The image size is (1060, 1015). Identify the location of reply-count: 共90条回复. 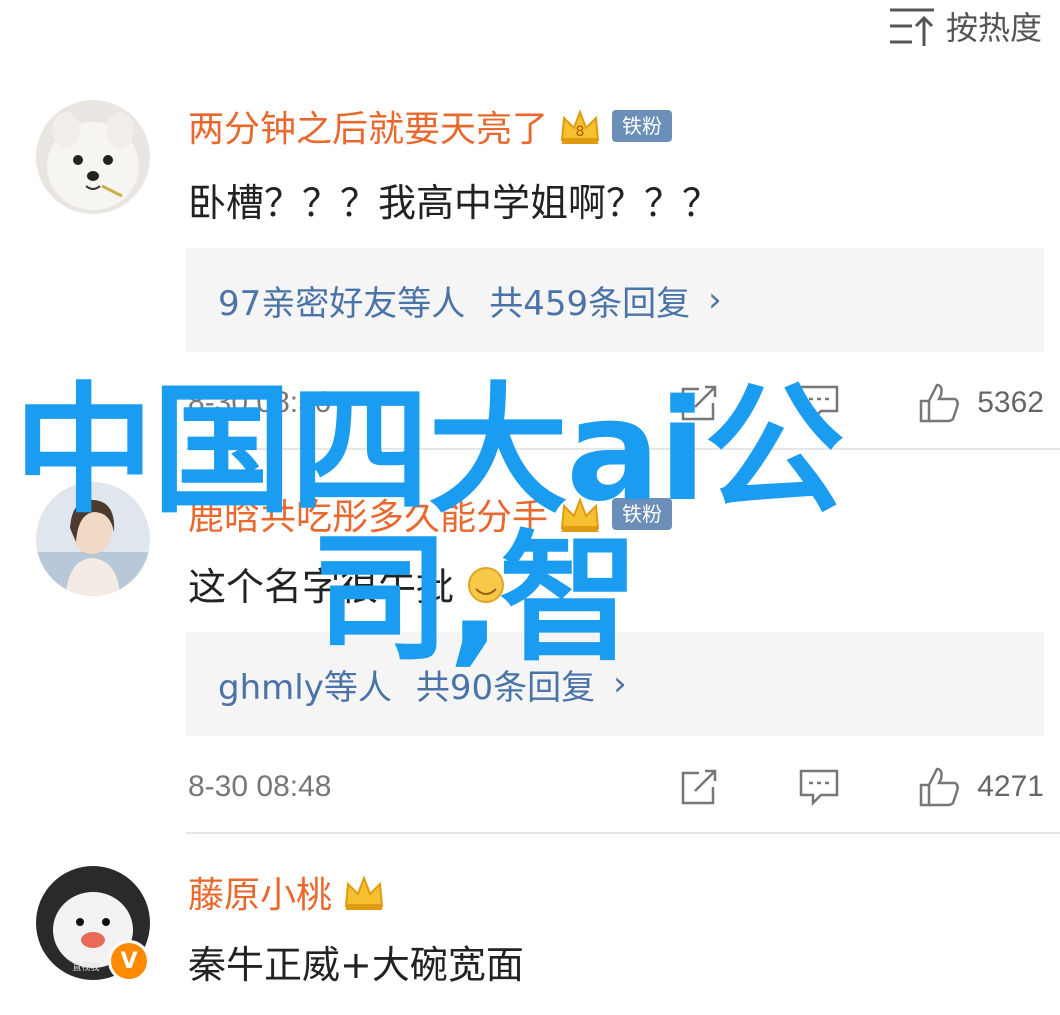
(505, 687).